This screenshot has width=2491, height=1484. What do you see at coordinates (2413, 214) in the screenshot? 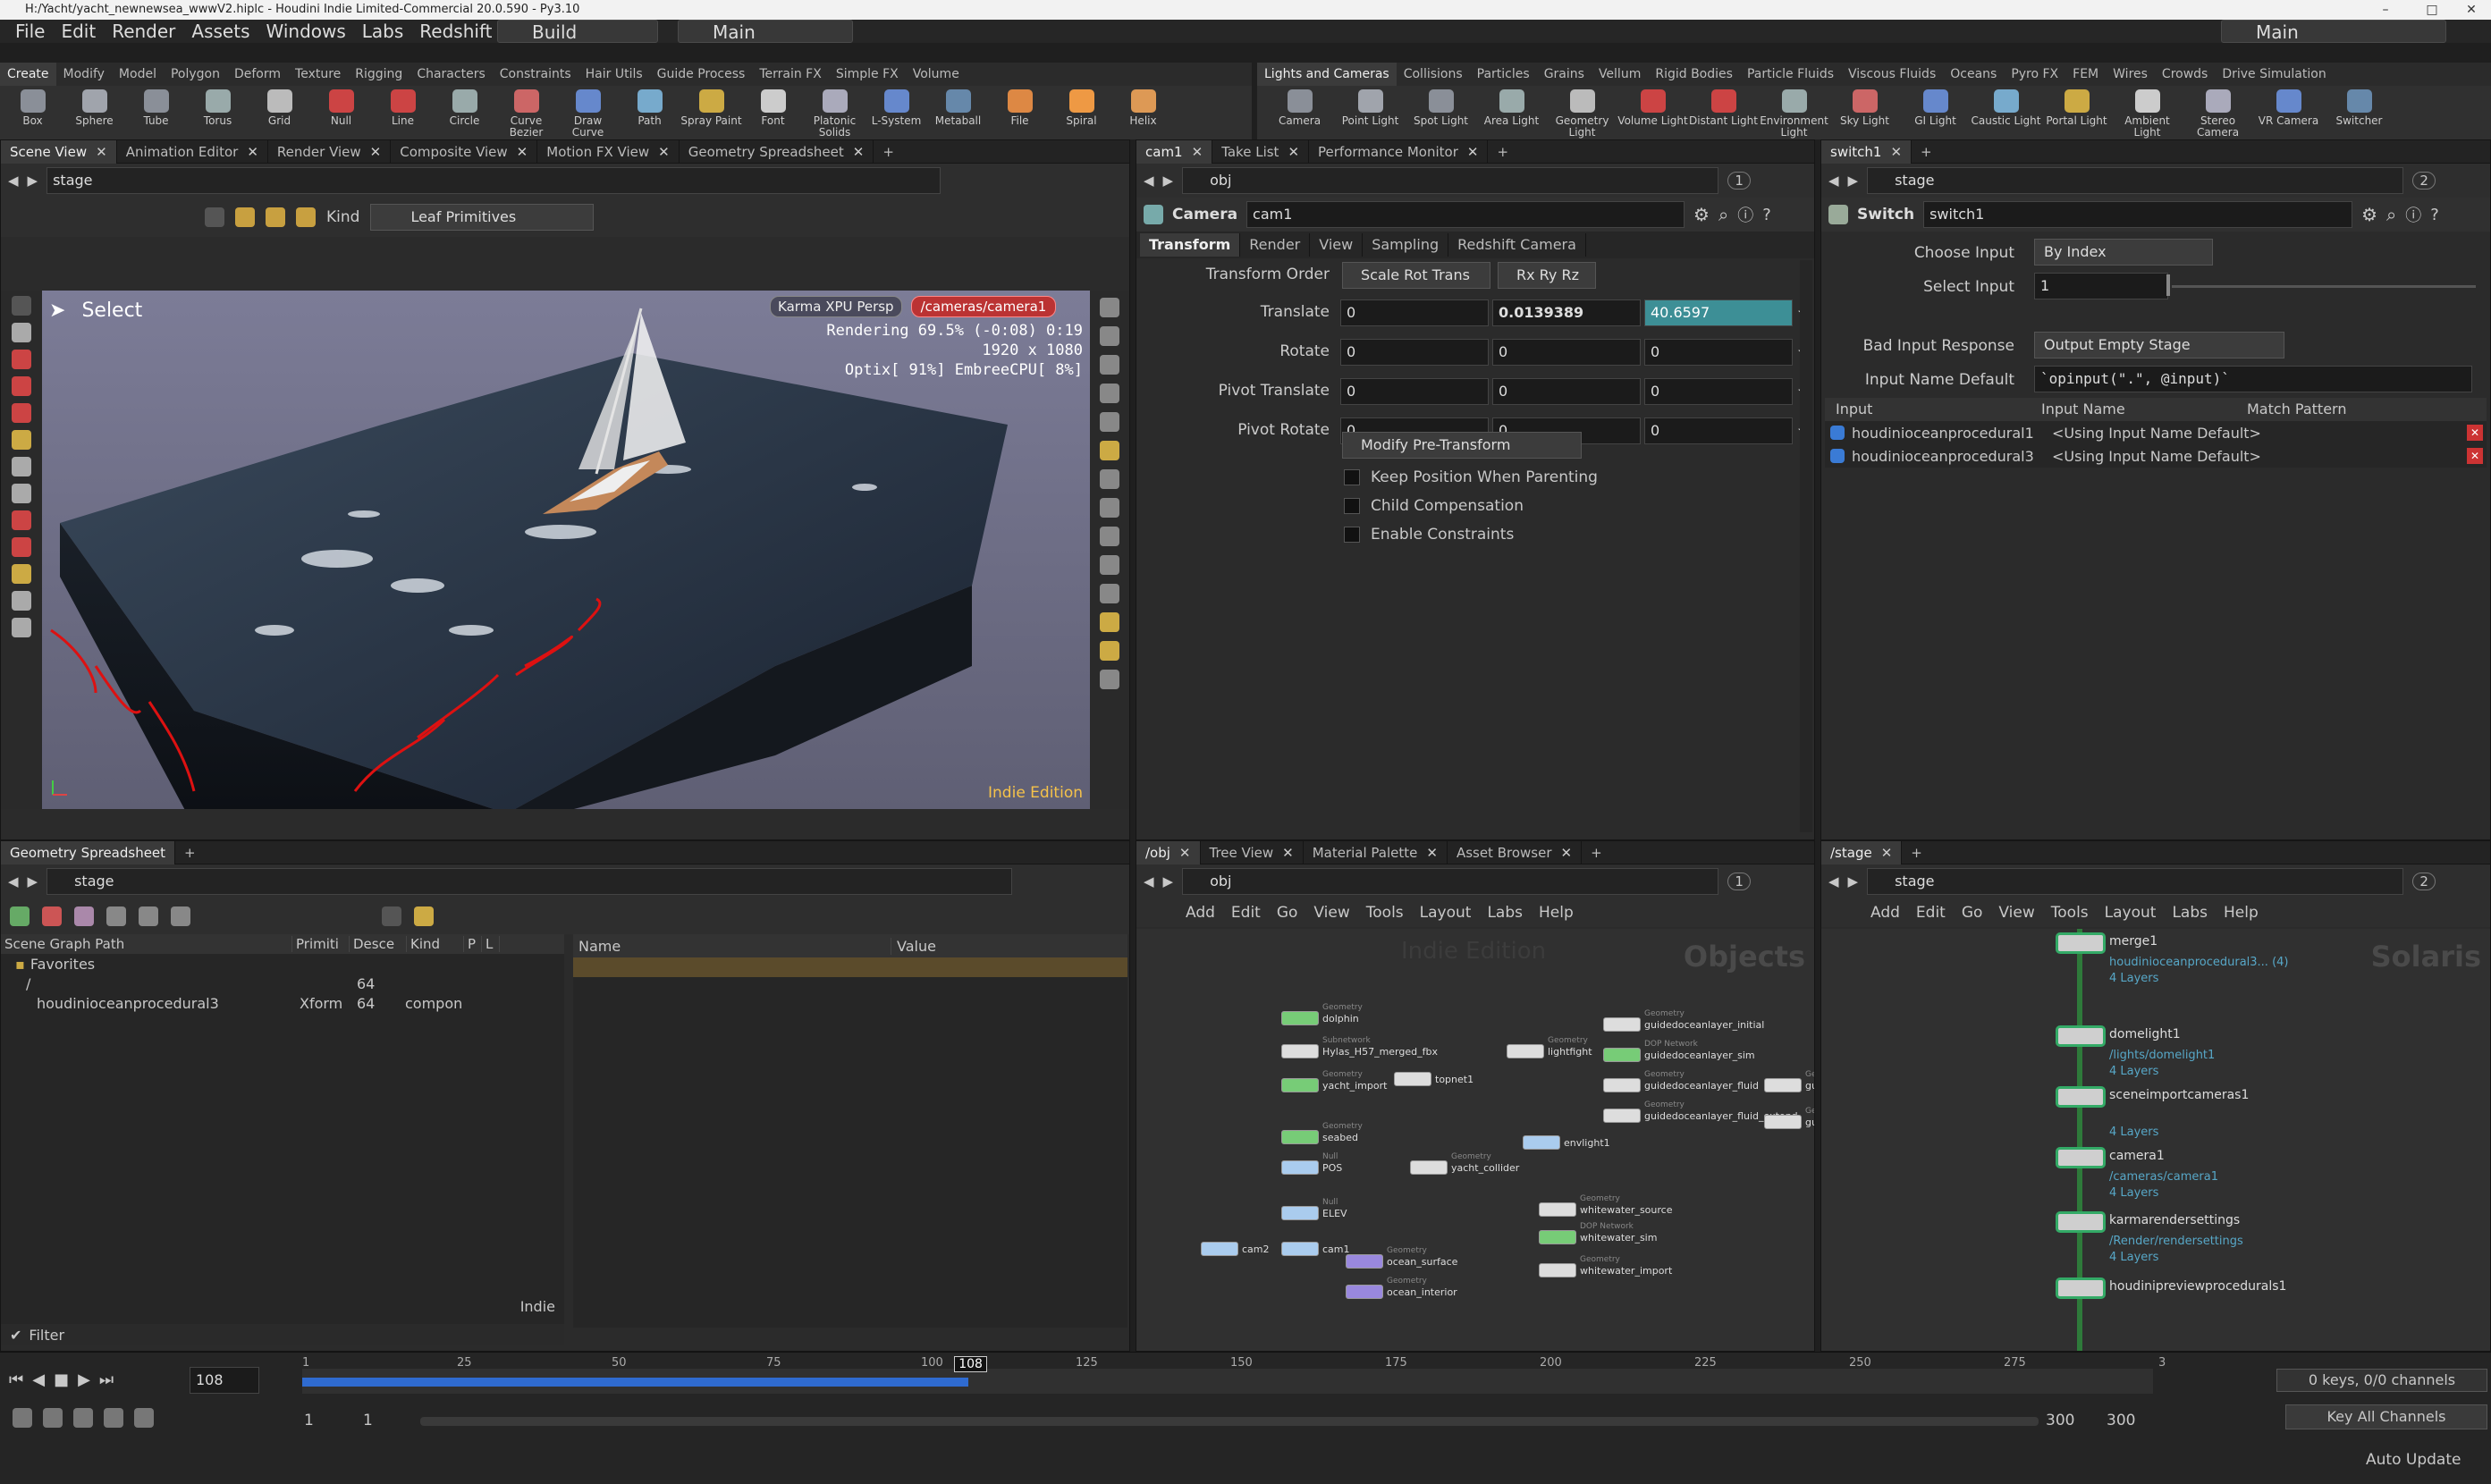
I see `info-icon: ⓘ` at bounding box center [2413, 214].